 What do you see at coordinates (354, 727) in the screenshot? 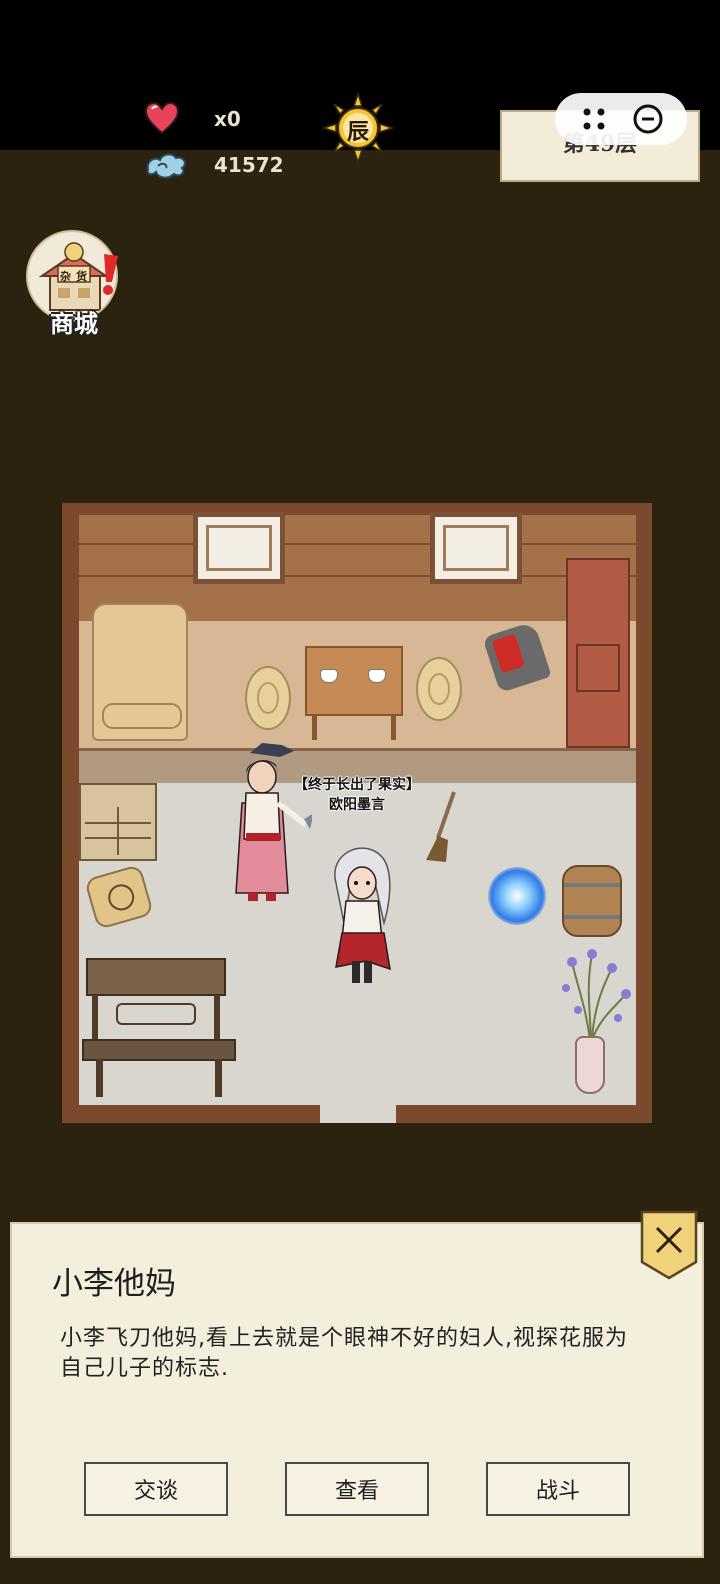
I see `low-tea-table-legs` at bounding box center [354, 727].